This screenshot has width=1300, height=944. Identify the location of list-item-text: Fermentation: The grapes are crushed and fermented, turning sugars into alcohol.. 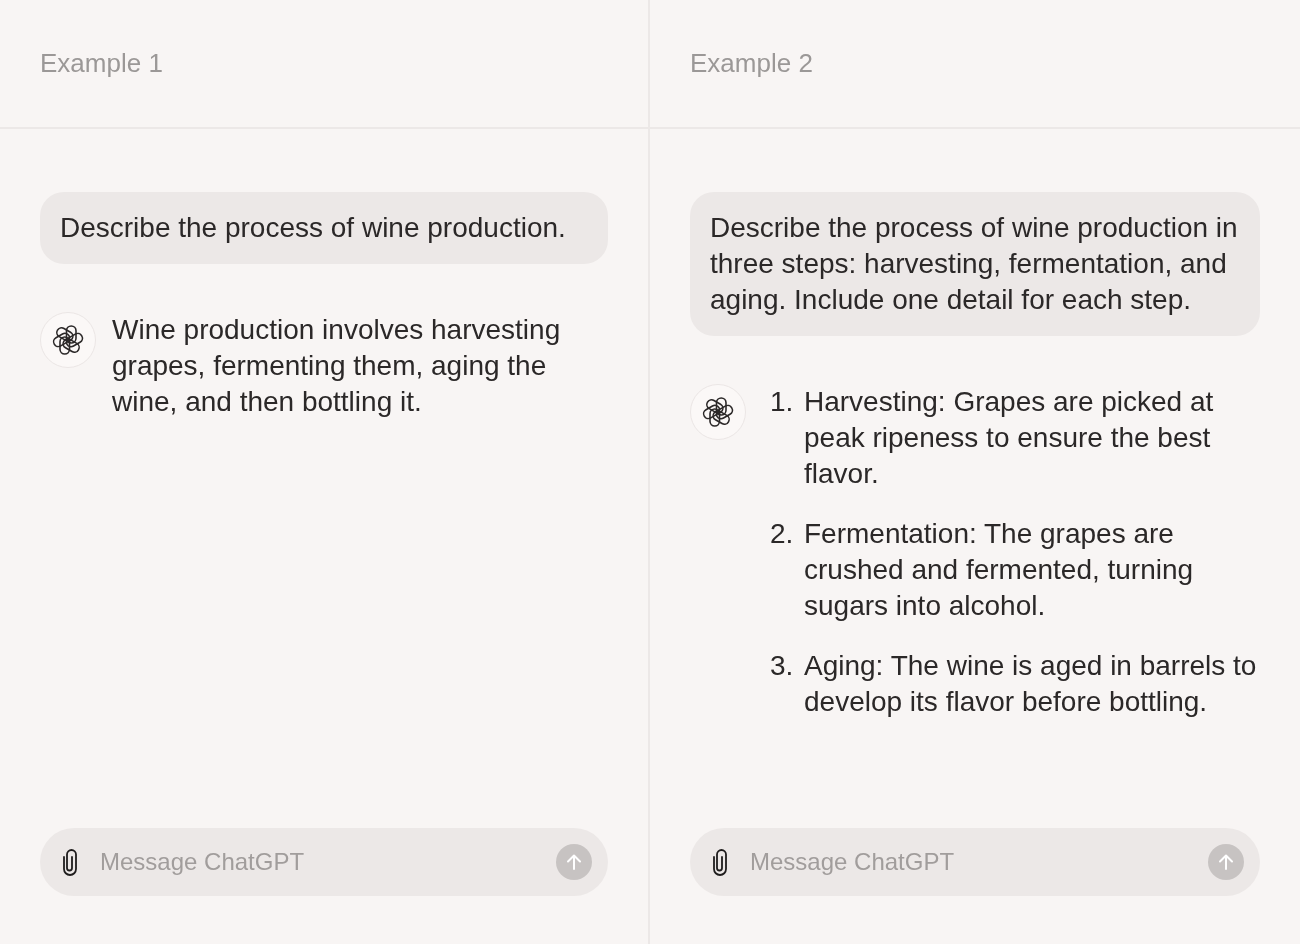
(999, 570).